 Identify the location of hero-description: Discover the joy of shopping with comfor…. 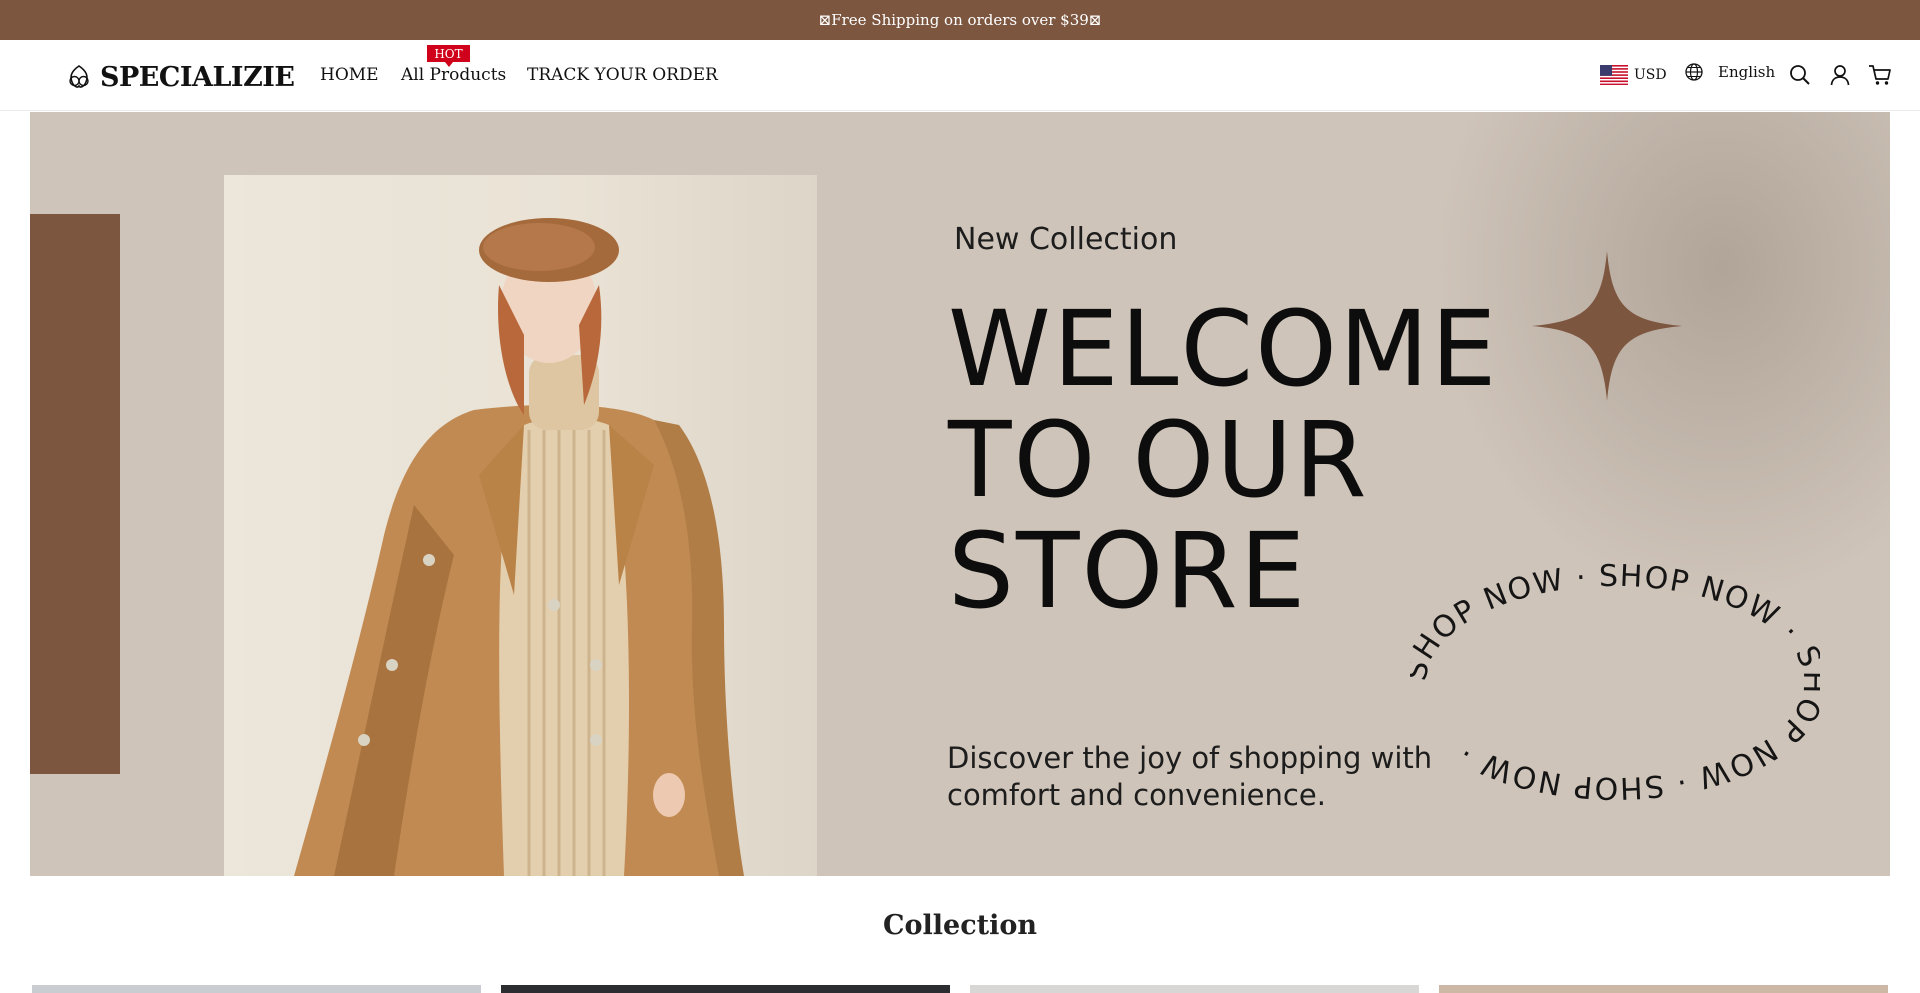
(1207, 777).